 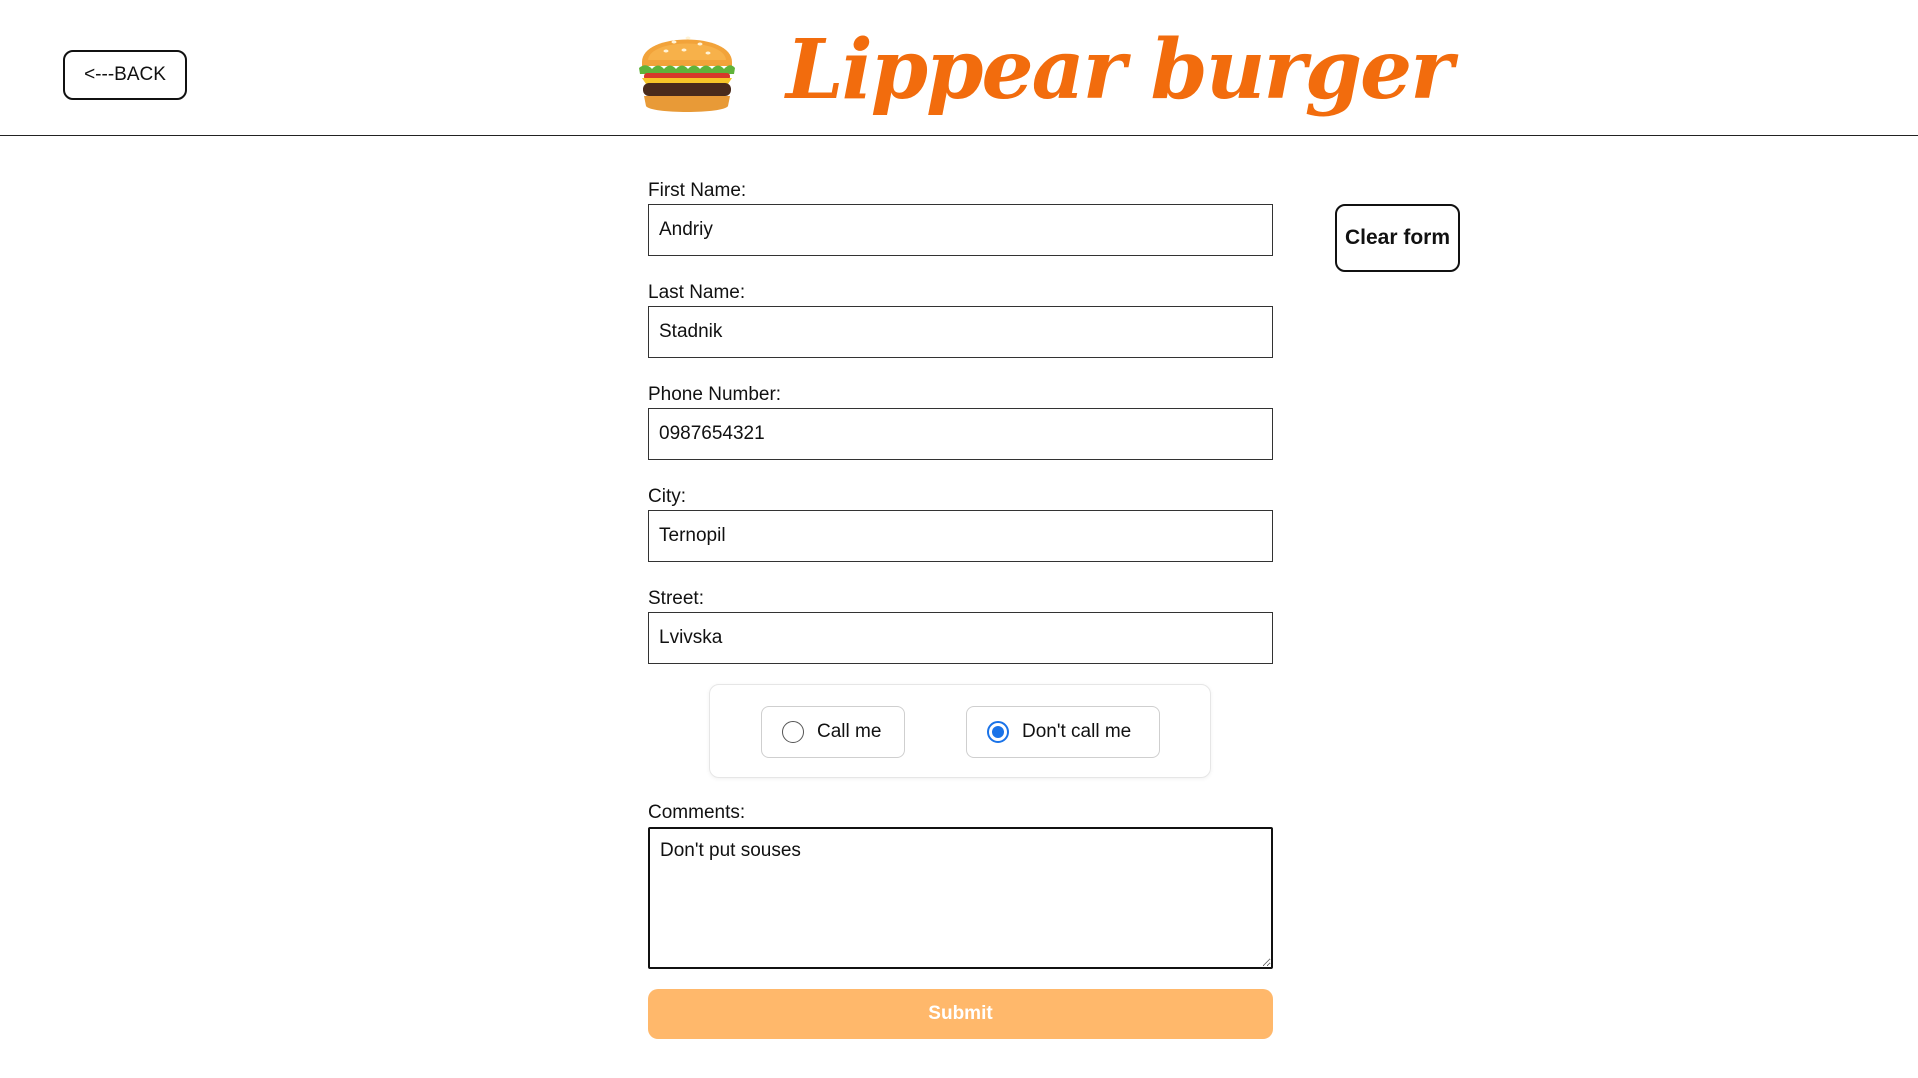 What do you see at coordinates (793, 732) in the screenshot?
I see `radio-button-icon` at bounding box center [793, 732].